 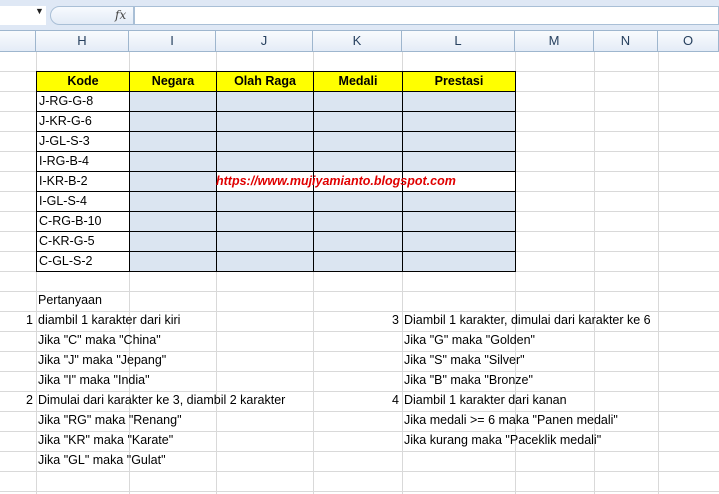 I want to click on table-cell-kode: J-GL-S-3, so click(x=83, y=141).